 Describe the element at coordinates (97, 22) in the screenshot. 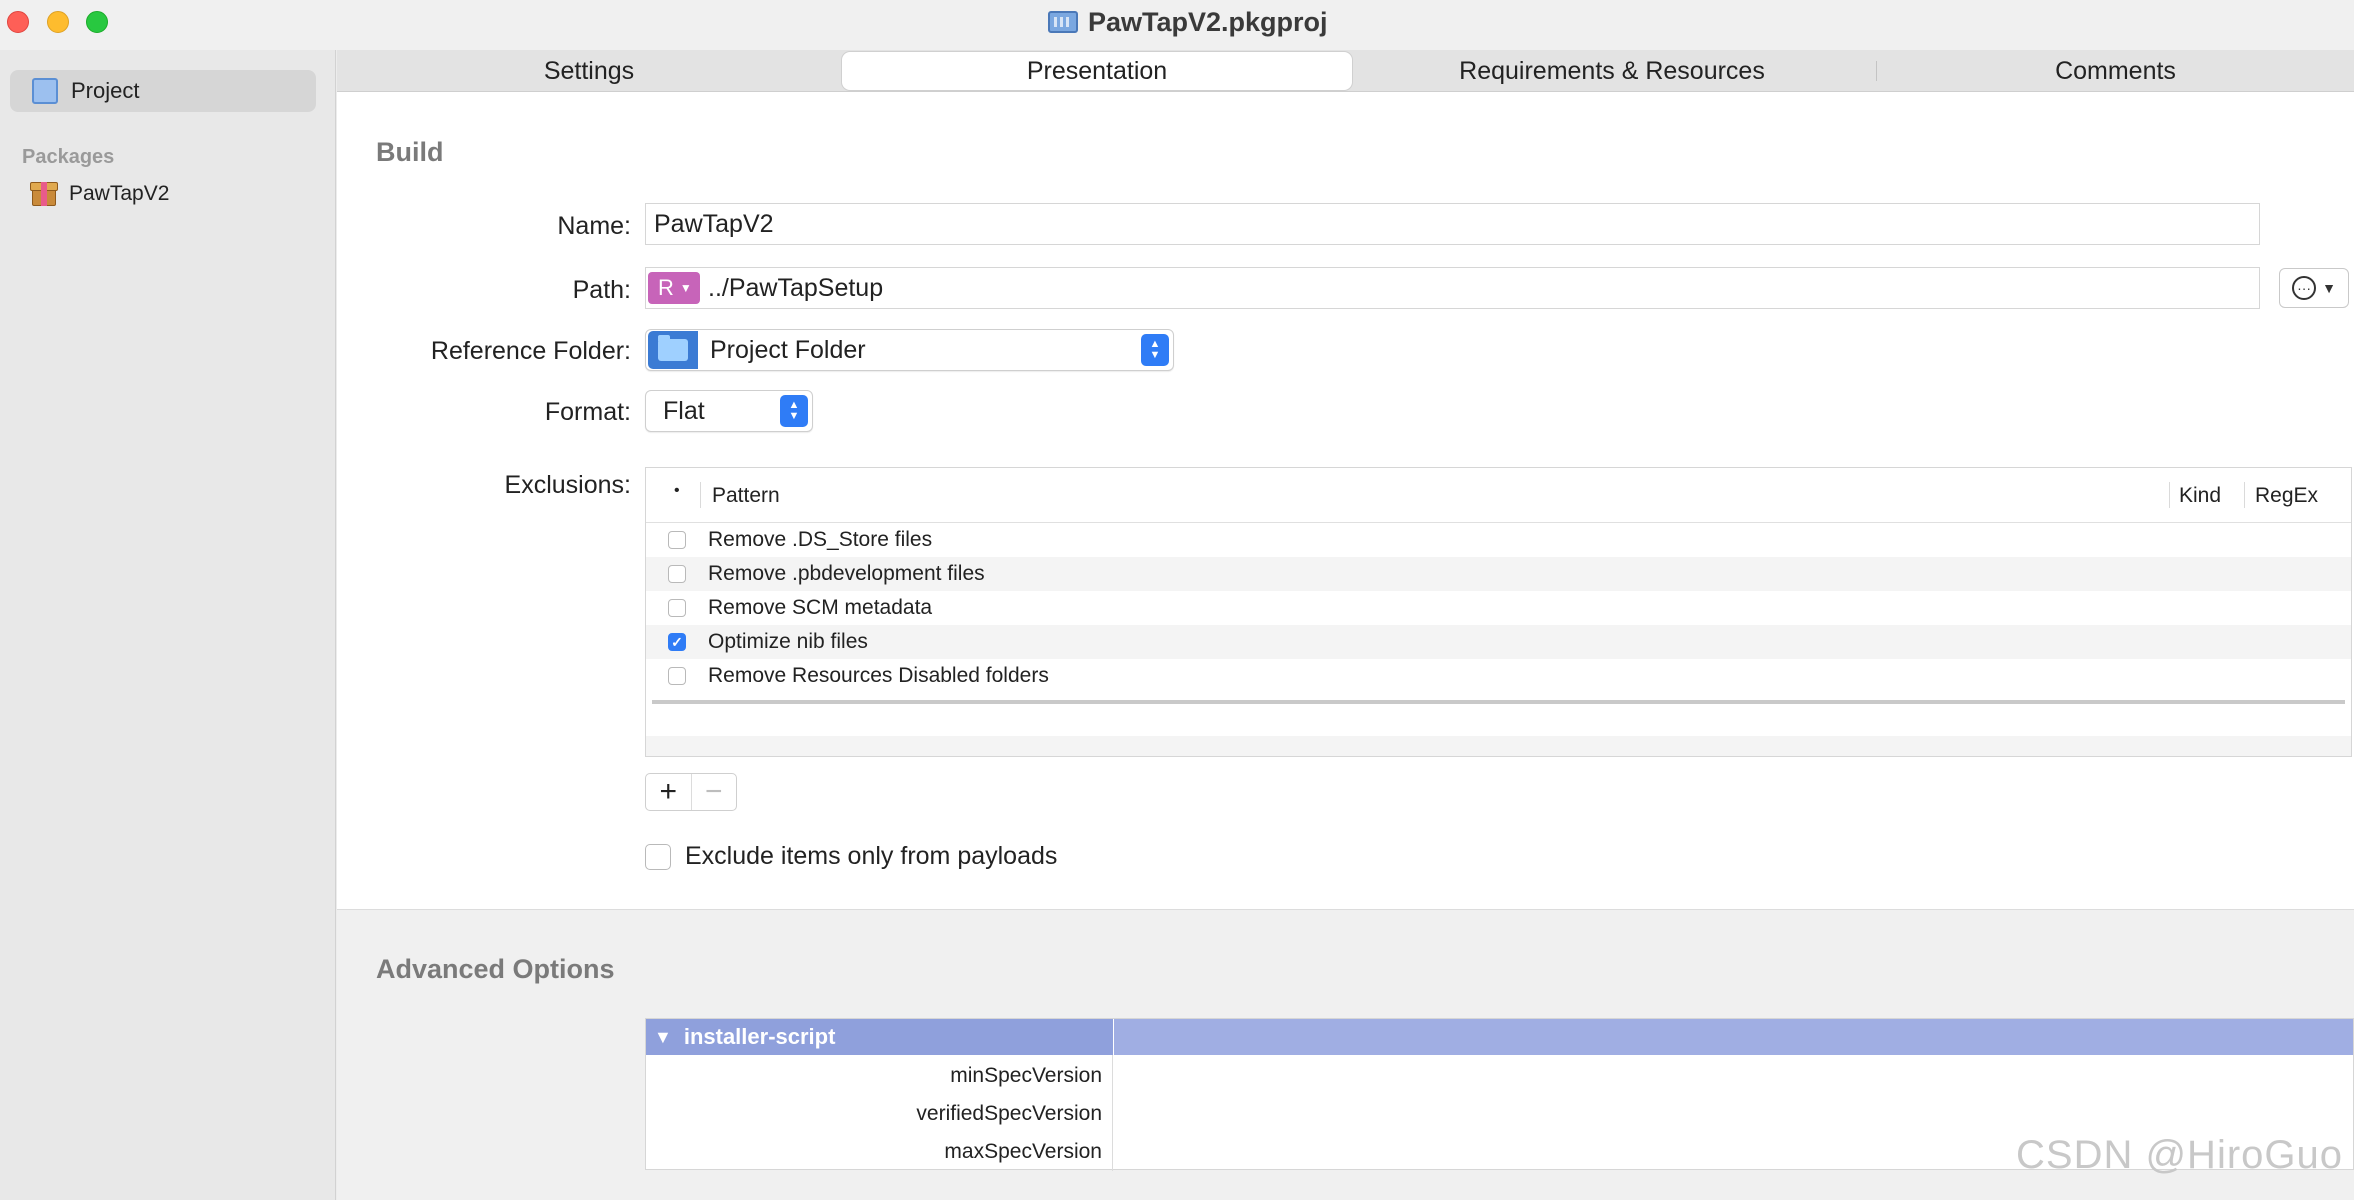

I see `zoom-window-button` at that location.